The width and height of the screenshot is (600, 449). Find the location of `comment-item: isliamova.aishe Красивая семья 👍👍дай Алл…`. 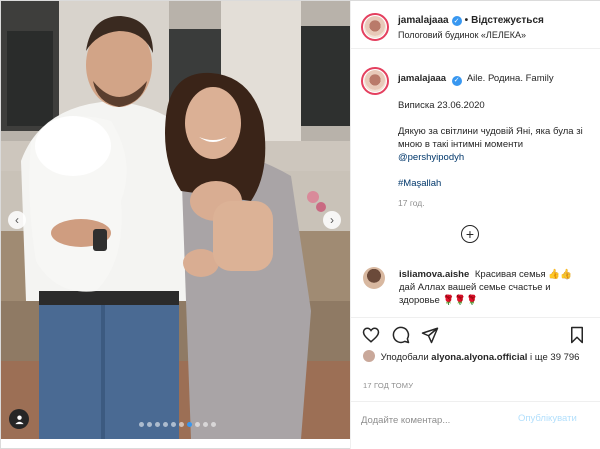

comment-item: isliamova.aishe Красивая семья 👍👍дай Алл… is located at coordinates (475, 288).